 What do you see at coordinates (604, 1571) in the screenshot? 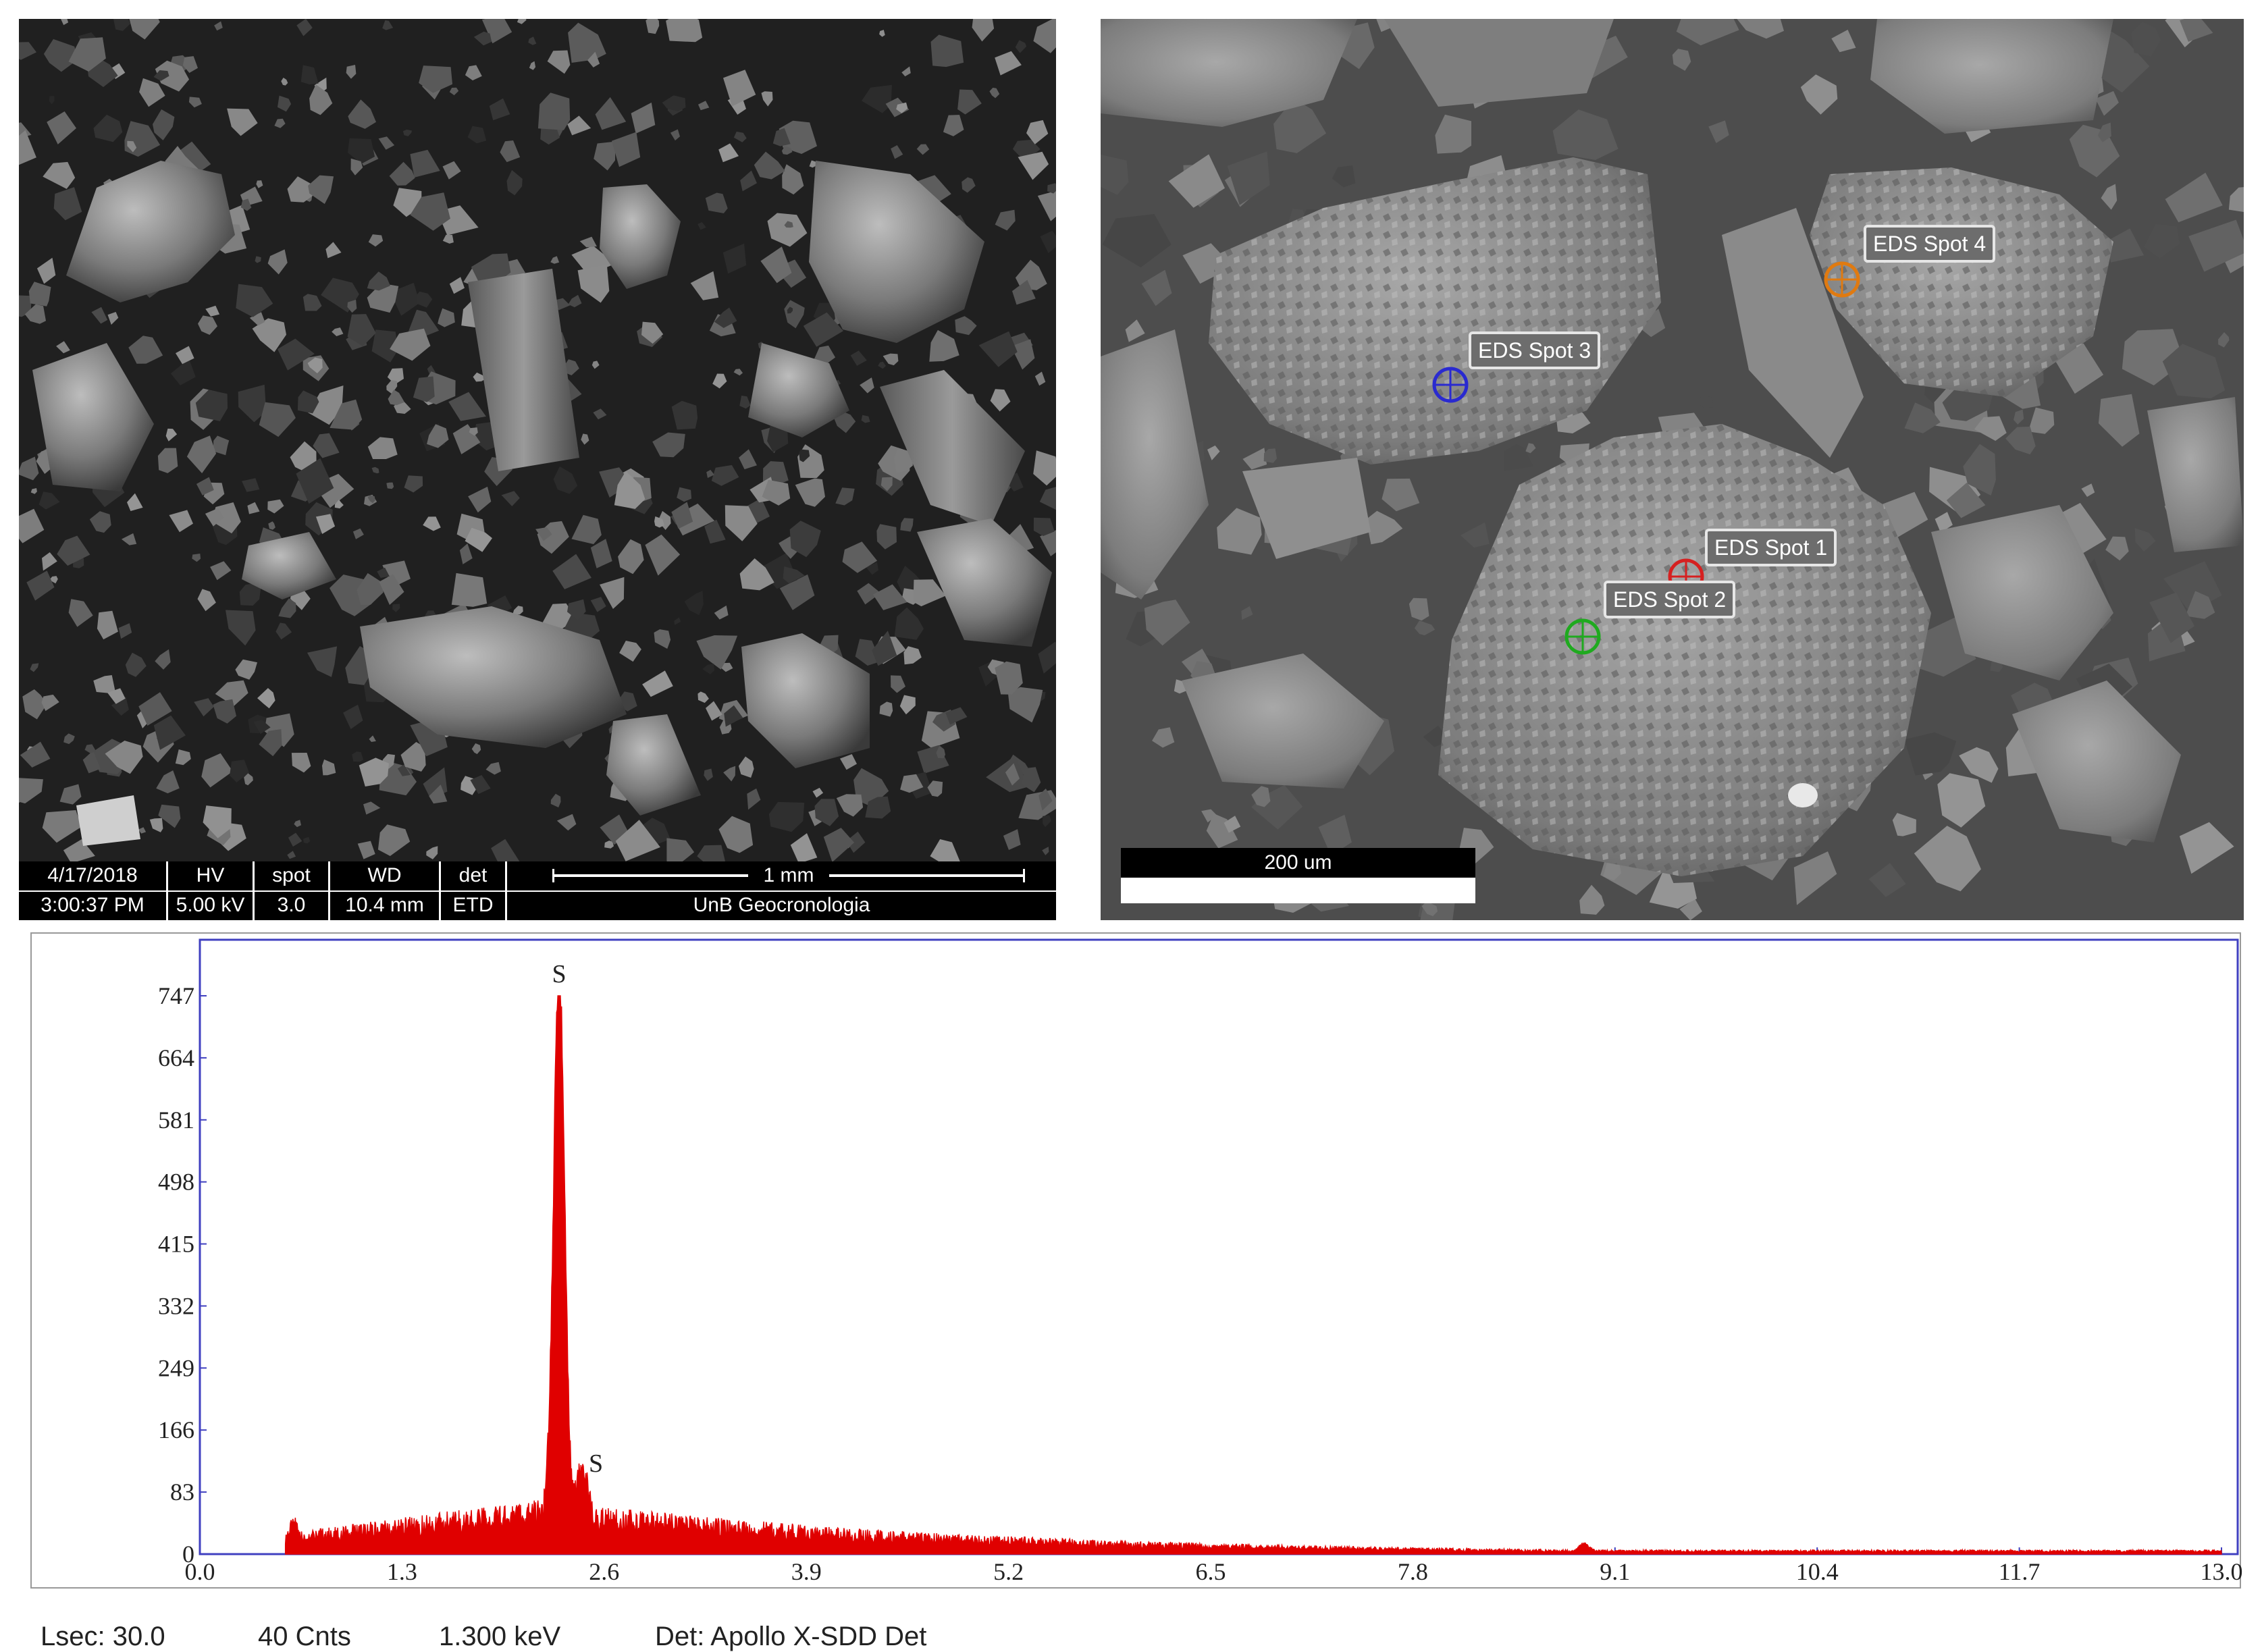
I see `x-tick-label: 2.6` at bounding box center [604, 1571].